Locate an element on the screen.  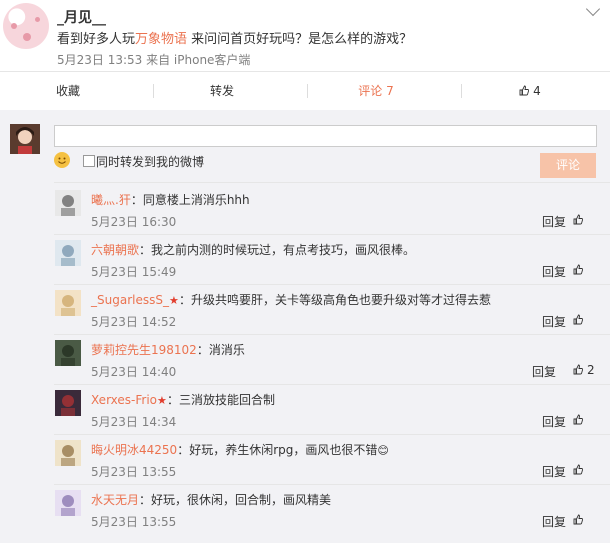
comment-text: 晦火明冰44250：好玩，养生休闲rpg，画风也很不错😊 is located at coordinates (240, 449).